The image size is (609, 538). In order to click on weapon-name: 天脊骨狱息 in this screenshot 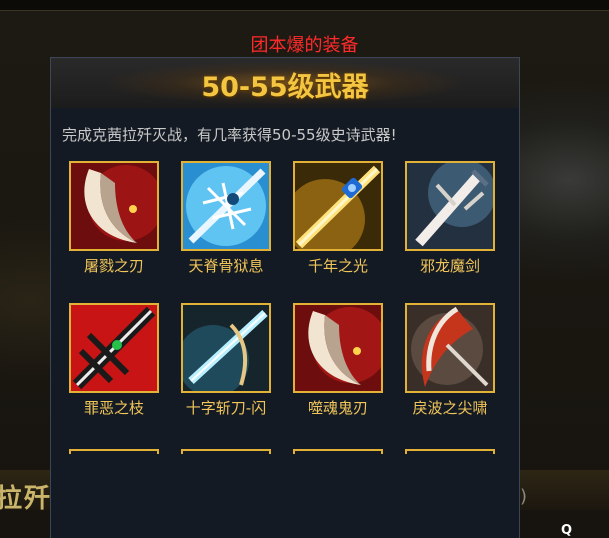, I will do `click(226, 266)`.